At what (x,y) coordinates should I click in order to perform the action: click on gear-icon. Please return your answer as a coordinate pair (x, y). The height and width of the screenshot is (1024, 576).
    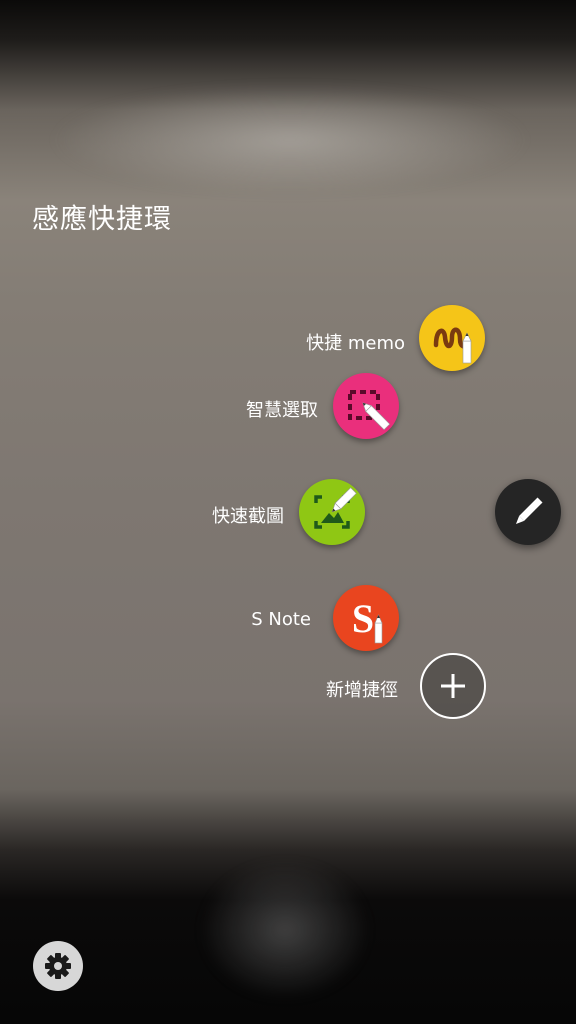
    Looking at the image, I should click on (58, 966).